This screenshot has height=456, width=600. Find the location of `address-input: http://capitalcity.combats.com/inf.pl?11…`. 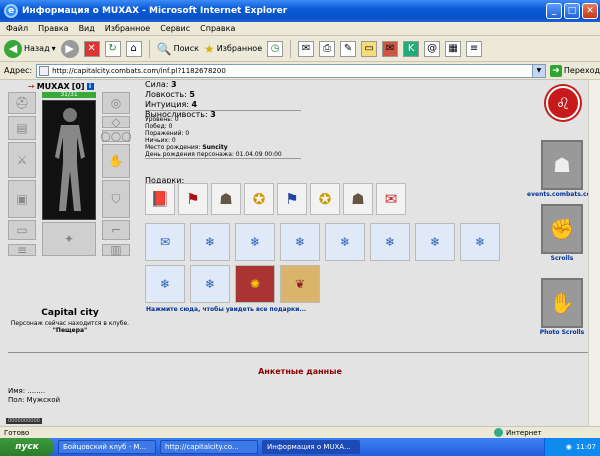

address-input: http://capitalcity.combats.com/inf.pl?11… is located at coordinates (291, 70).